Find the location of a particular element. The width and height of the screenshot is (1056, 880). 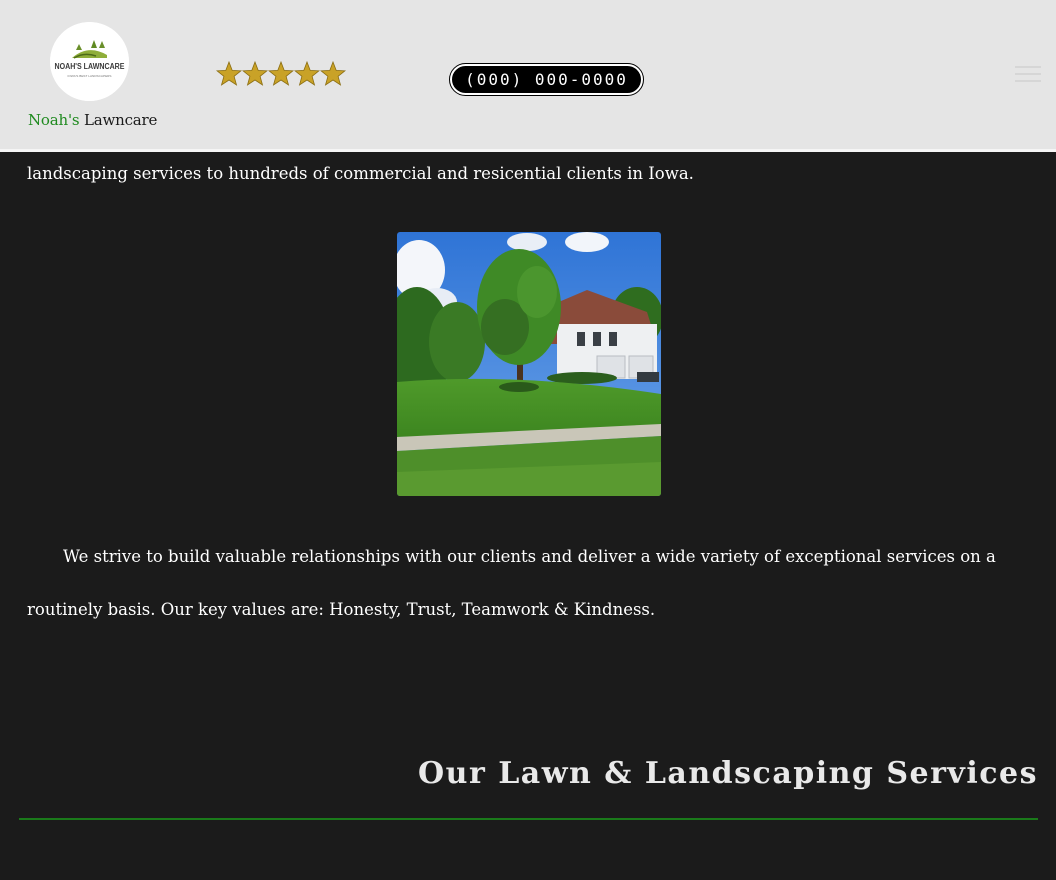

logo: NOAH'S LAWNCARE IOWA'S BEST LANDSCAPERS is located at coordinates (89, 61).